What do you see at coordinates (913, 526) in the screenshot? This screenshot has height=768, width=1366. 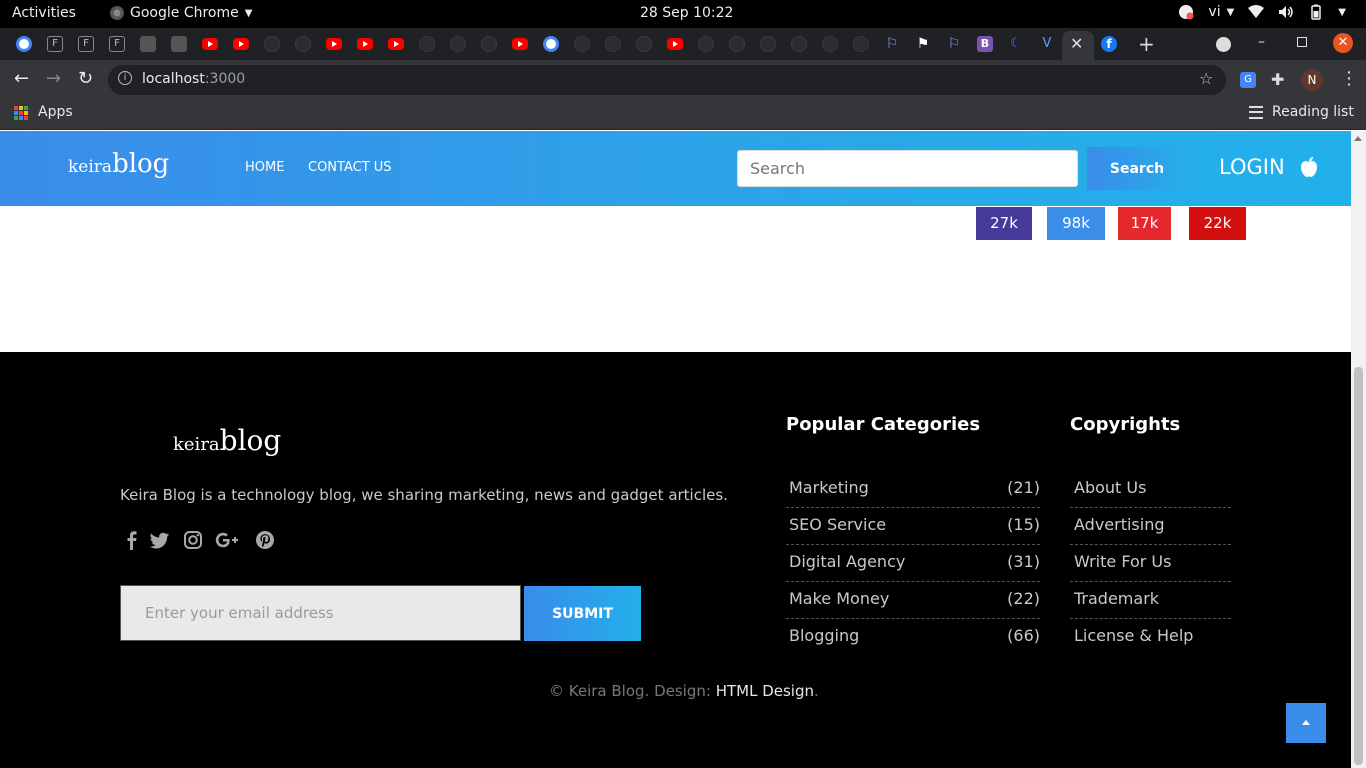 I see `category-item: SEO Service (15)` at bounding box center [913, 526].